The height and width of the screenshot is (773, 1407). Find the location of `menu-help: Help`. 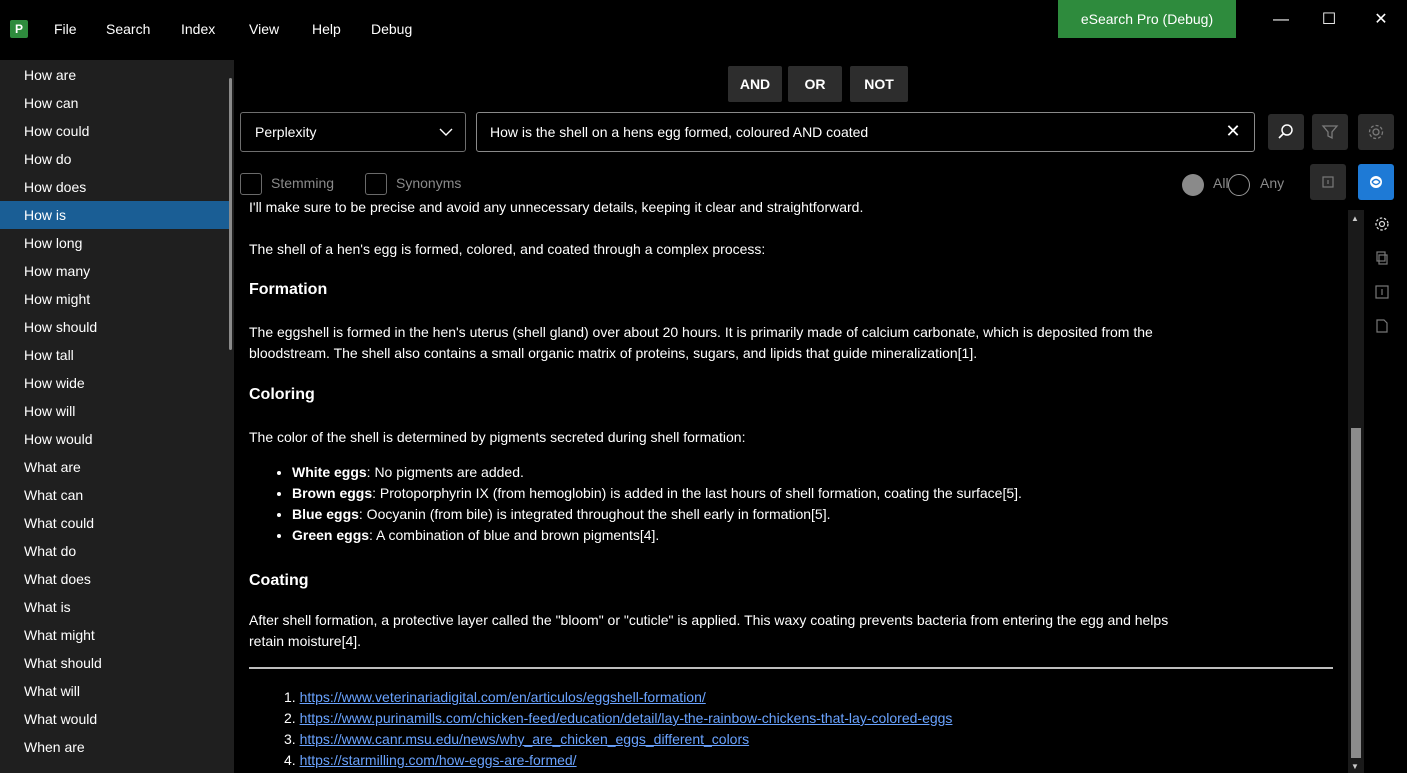

menu-help: Help is located at coordinates (326, 29).